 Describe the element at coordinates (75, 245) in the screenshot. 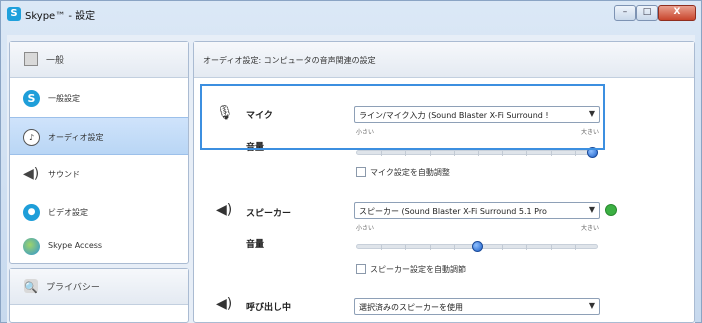

I see `sidebar-item-label: Skype Access` at that location.